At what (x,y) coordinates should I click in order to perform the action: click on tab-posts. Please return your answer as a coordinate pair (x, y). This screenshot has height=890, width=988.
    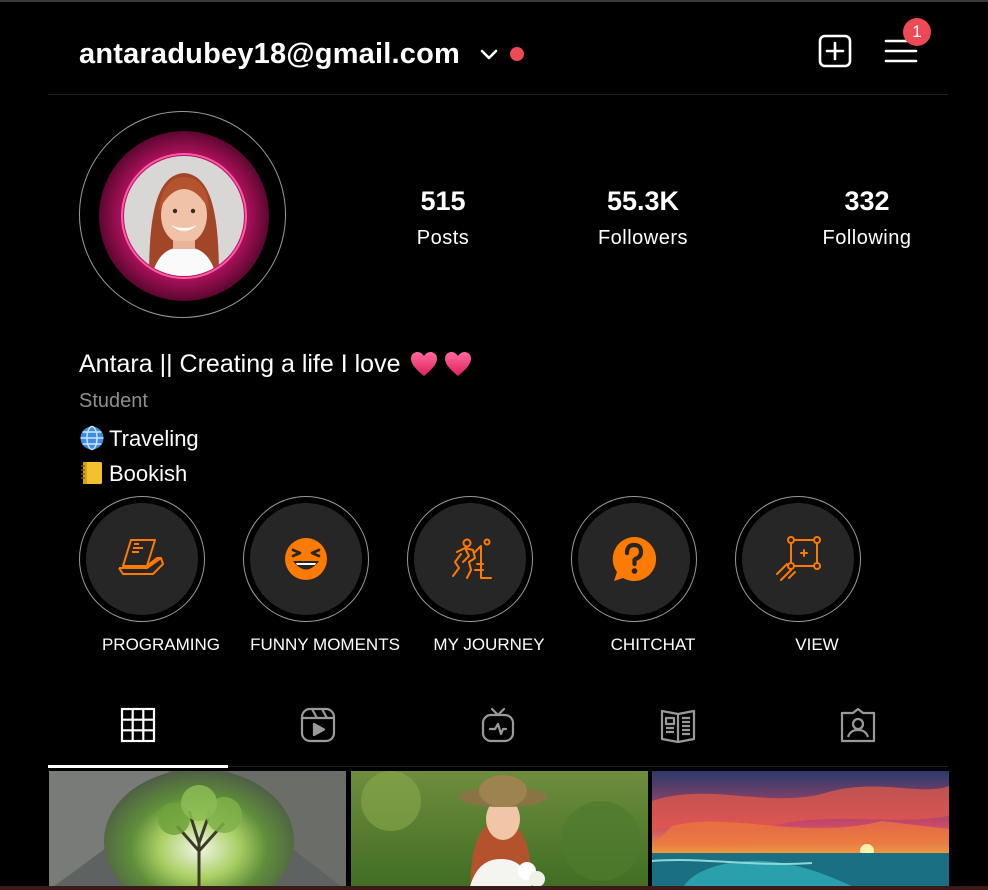
    Looking at the image, I should click on (138, 733).